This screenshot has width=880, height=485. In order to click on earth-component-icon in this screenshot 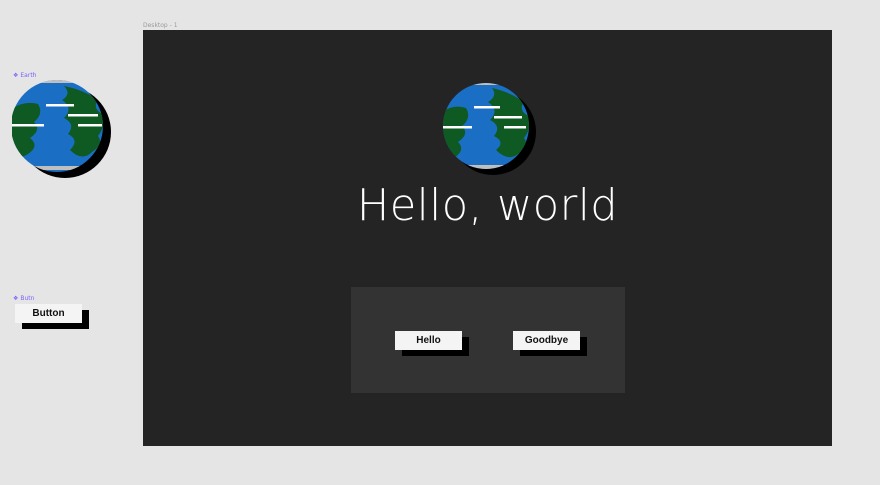, I will do `click(63, 130)`.